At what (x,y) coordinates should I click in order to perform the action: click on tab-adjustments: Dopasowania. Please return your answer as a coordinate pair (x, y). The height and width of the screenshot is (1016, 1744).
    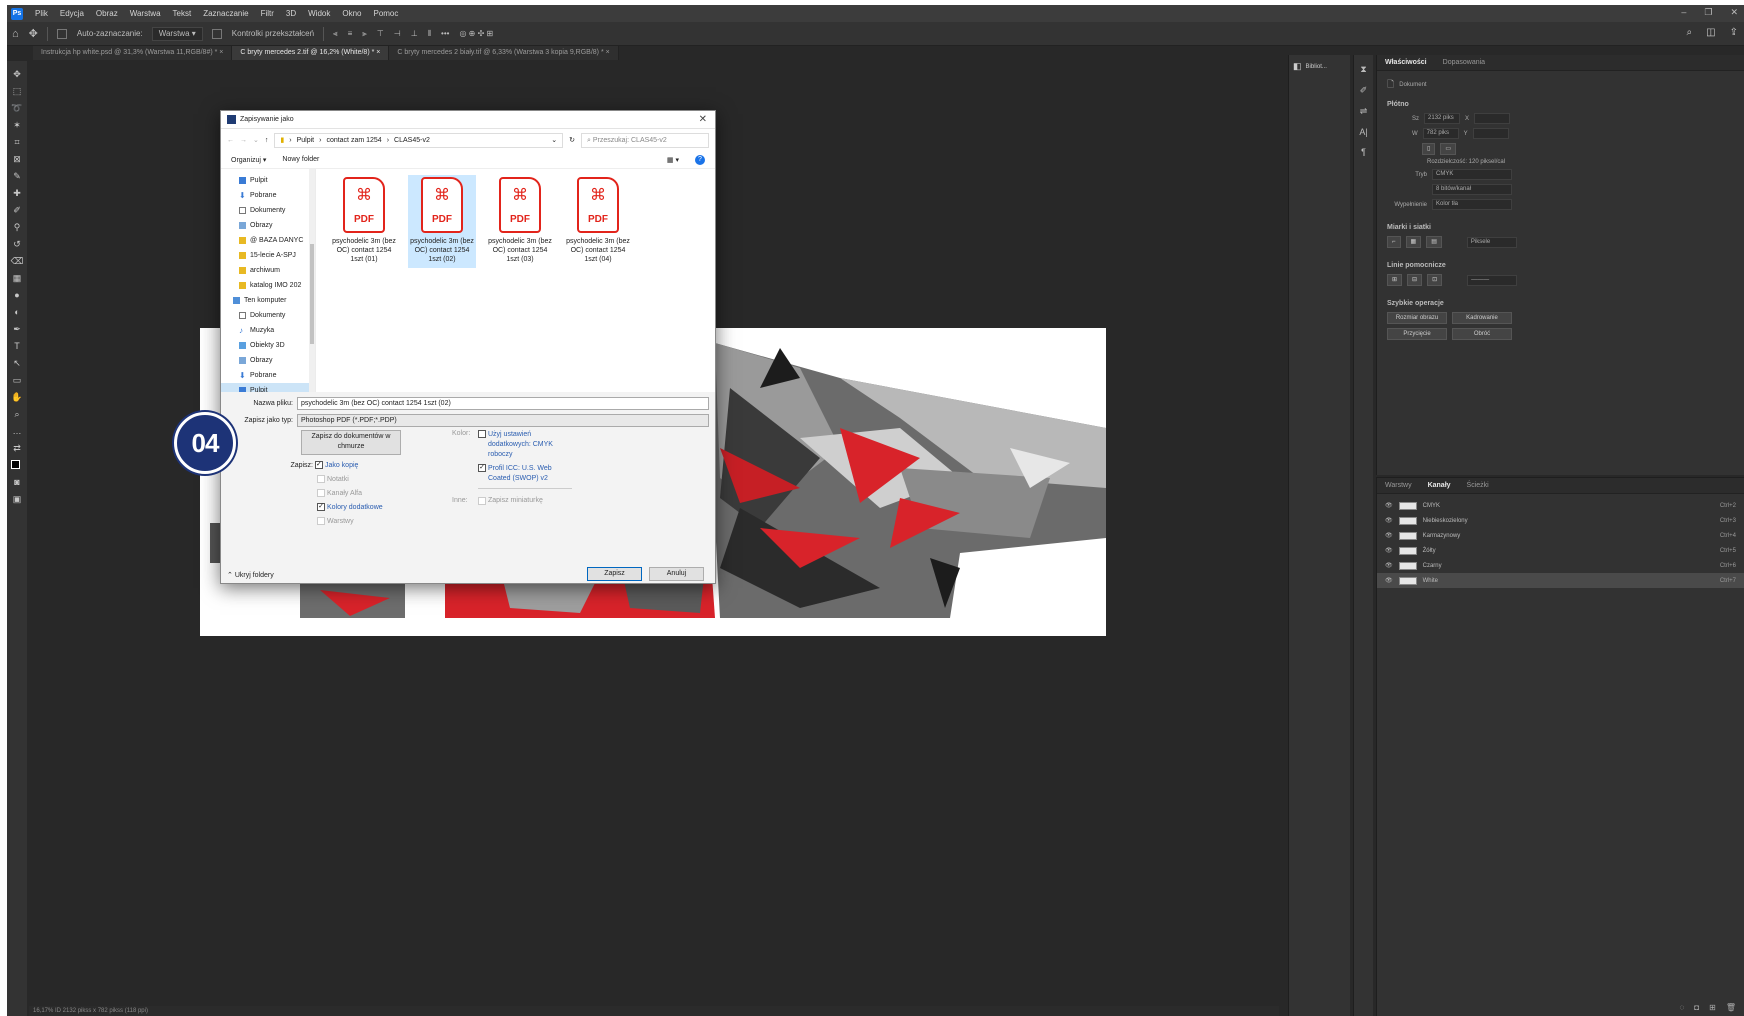
    Looking at the image, I should click on (1464, 62).